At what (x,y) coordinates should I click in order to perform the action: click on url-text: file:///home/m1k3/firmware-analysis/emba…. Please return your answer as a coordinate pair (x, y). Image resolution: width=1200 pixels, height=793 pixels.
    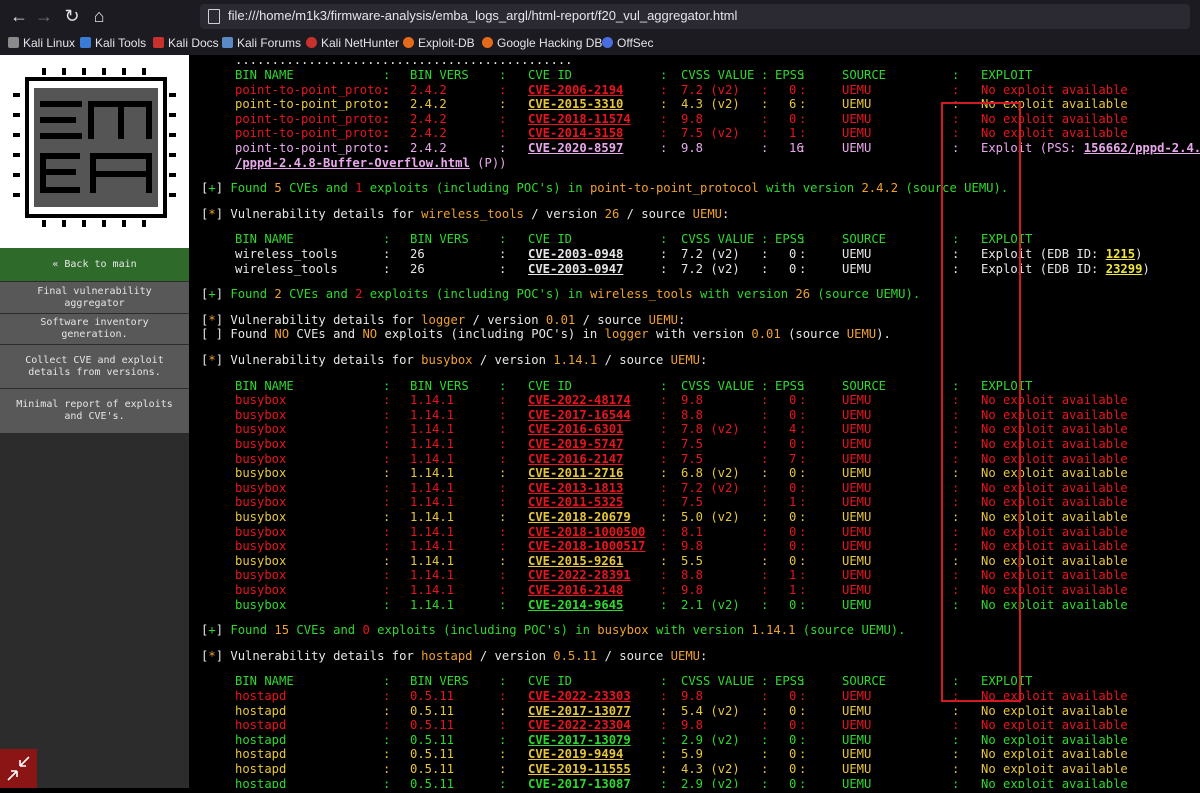
    Looking at the image, I should click on (482, 15).